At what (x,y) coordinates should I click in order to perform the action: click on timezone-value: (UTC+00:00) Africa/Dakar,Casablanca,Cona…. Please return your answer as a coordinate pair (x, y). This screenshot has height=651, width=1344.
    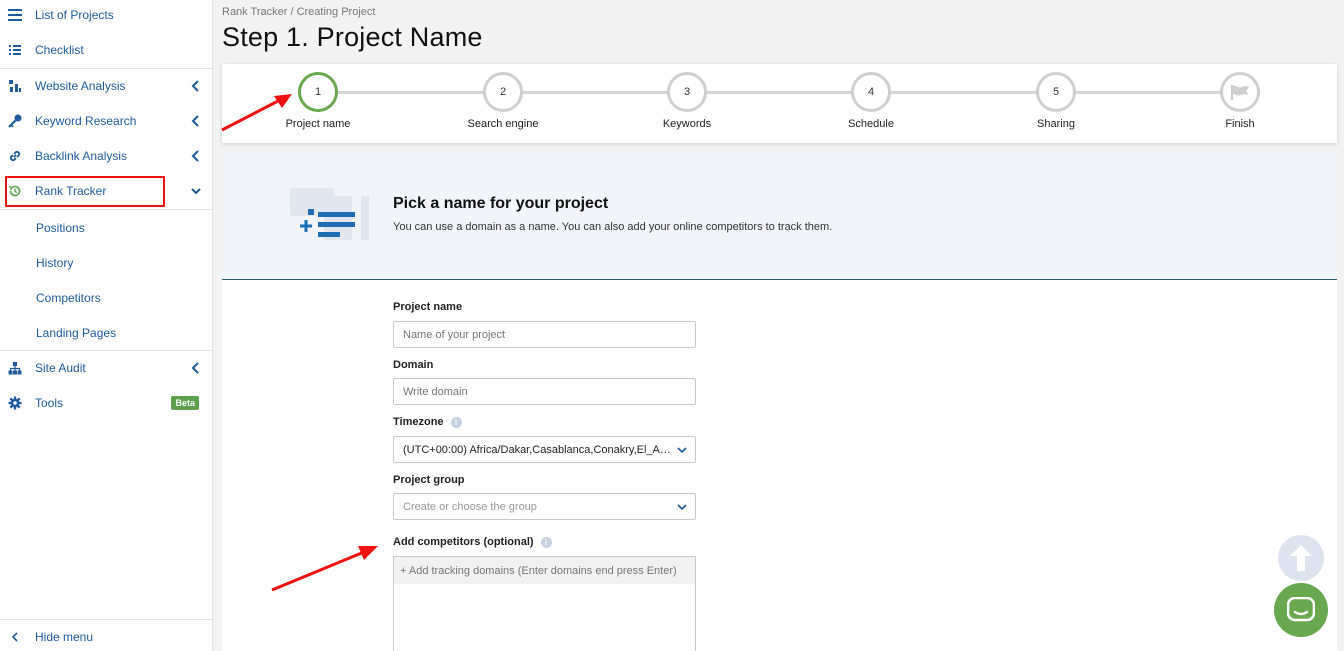
    Looking at the image, I should click on (537, 449).